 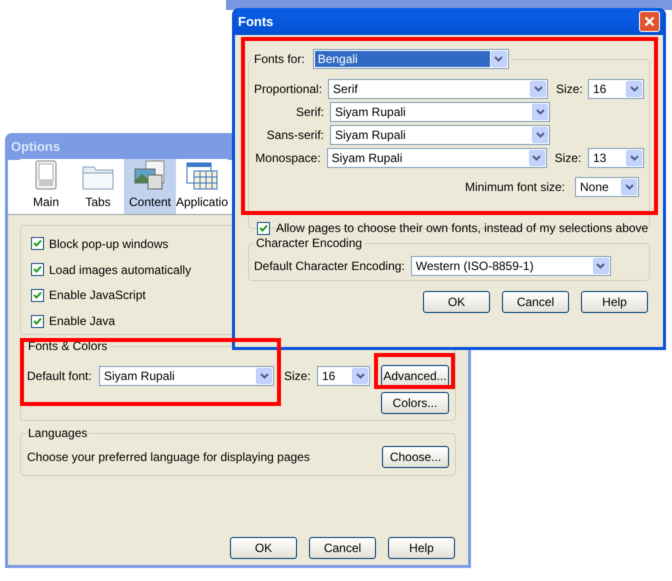 I want to click on field-label: Proportional:, so click(x=288, y=89).